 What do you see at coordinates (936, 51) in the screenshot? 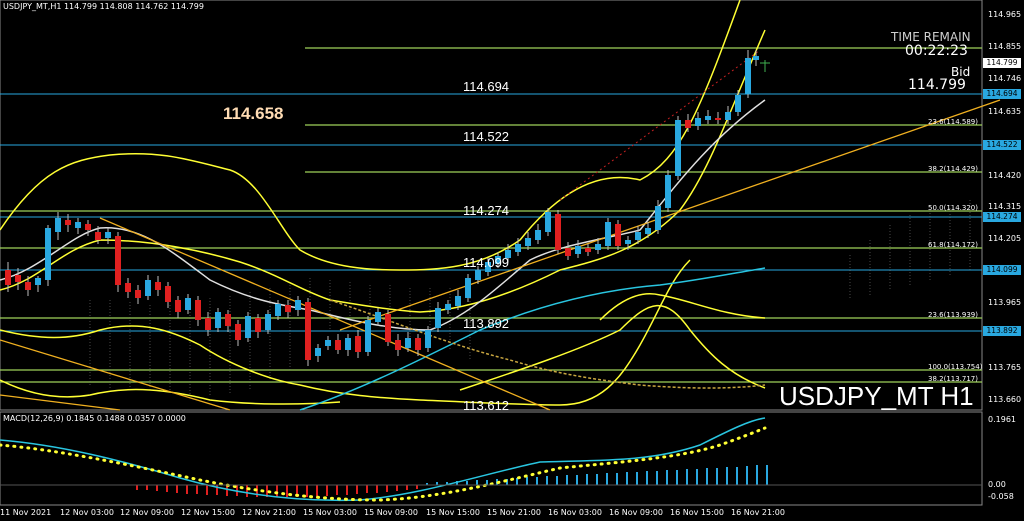
I see `time-remain-value: 00:22:23` at bounding box center [936, 51].